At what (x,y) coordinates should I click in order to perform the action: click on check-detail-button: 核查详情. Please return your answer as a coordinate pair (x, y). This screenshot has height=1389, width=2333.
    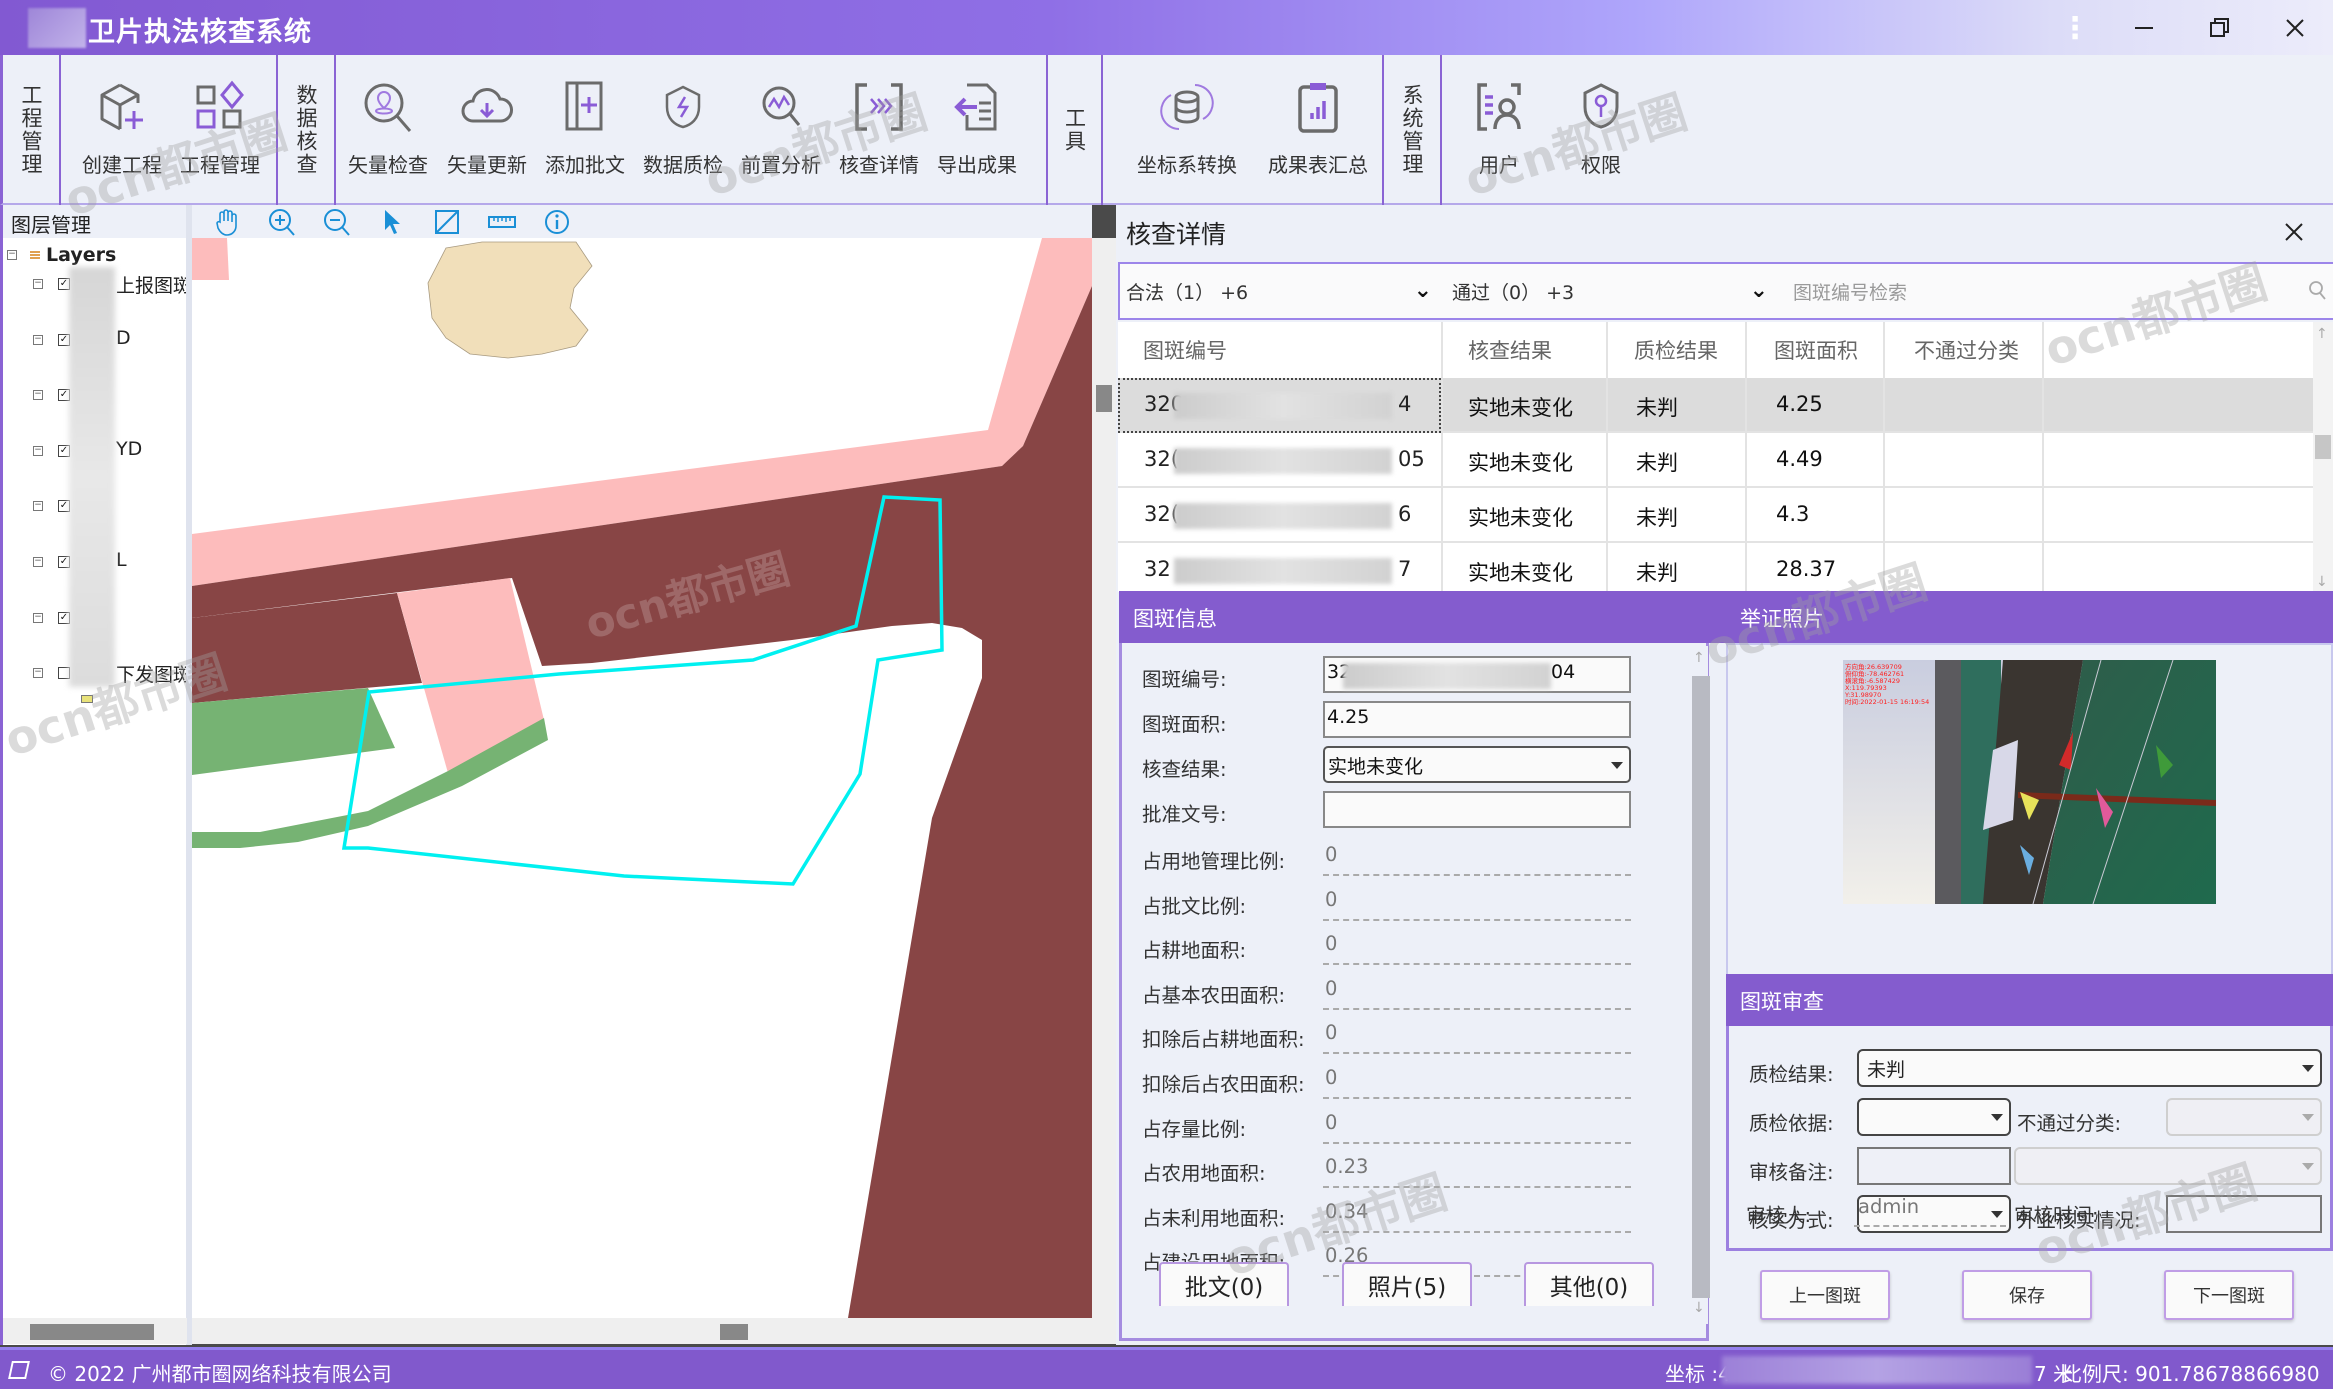
    Looking at the image, I should click on (879, 133).